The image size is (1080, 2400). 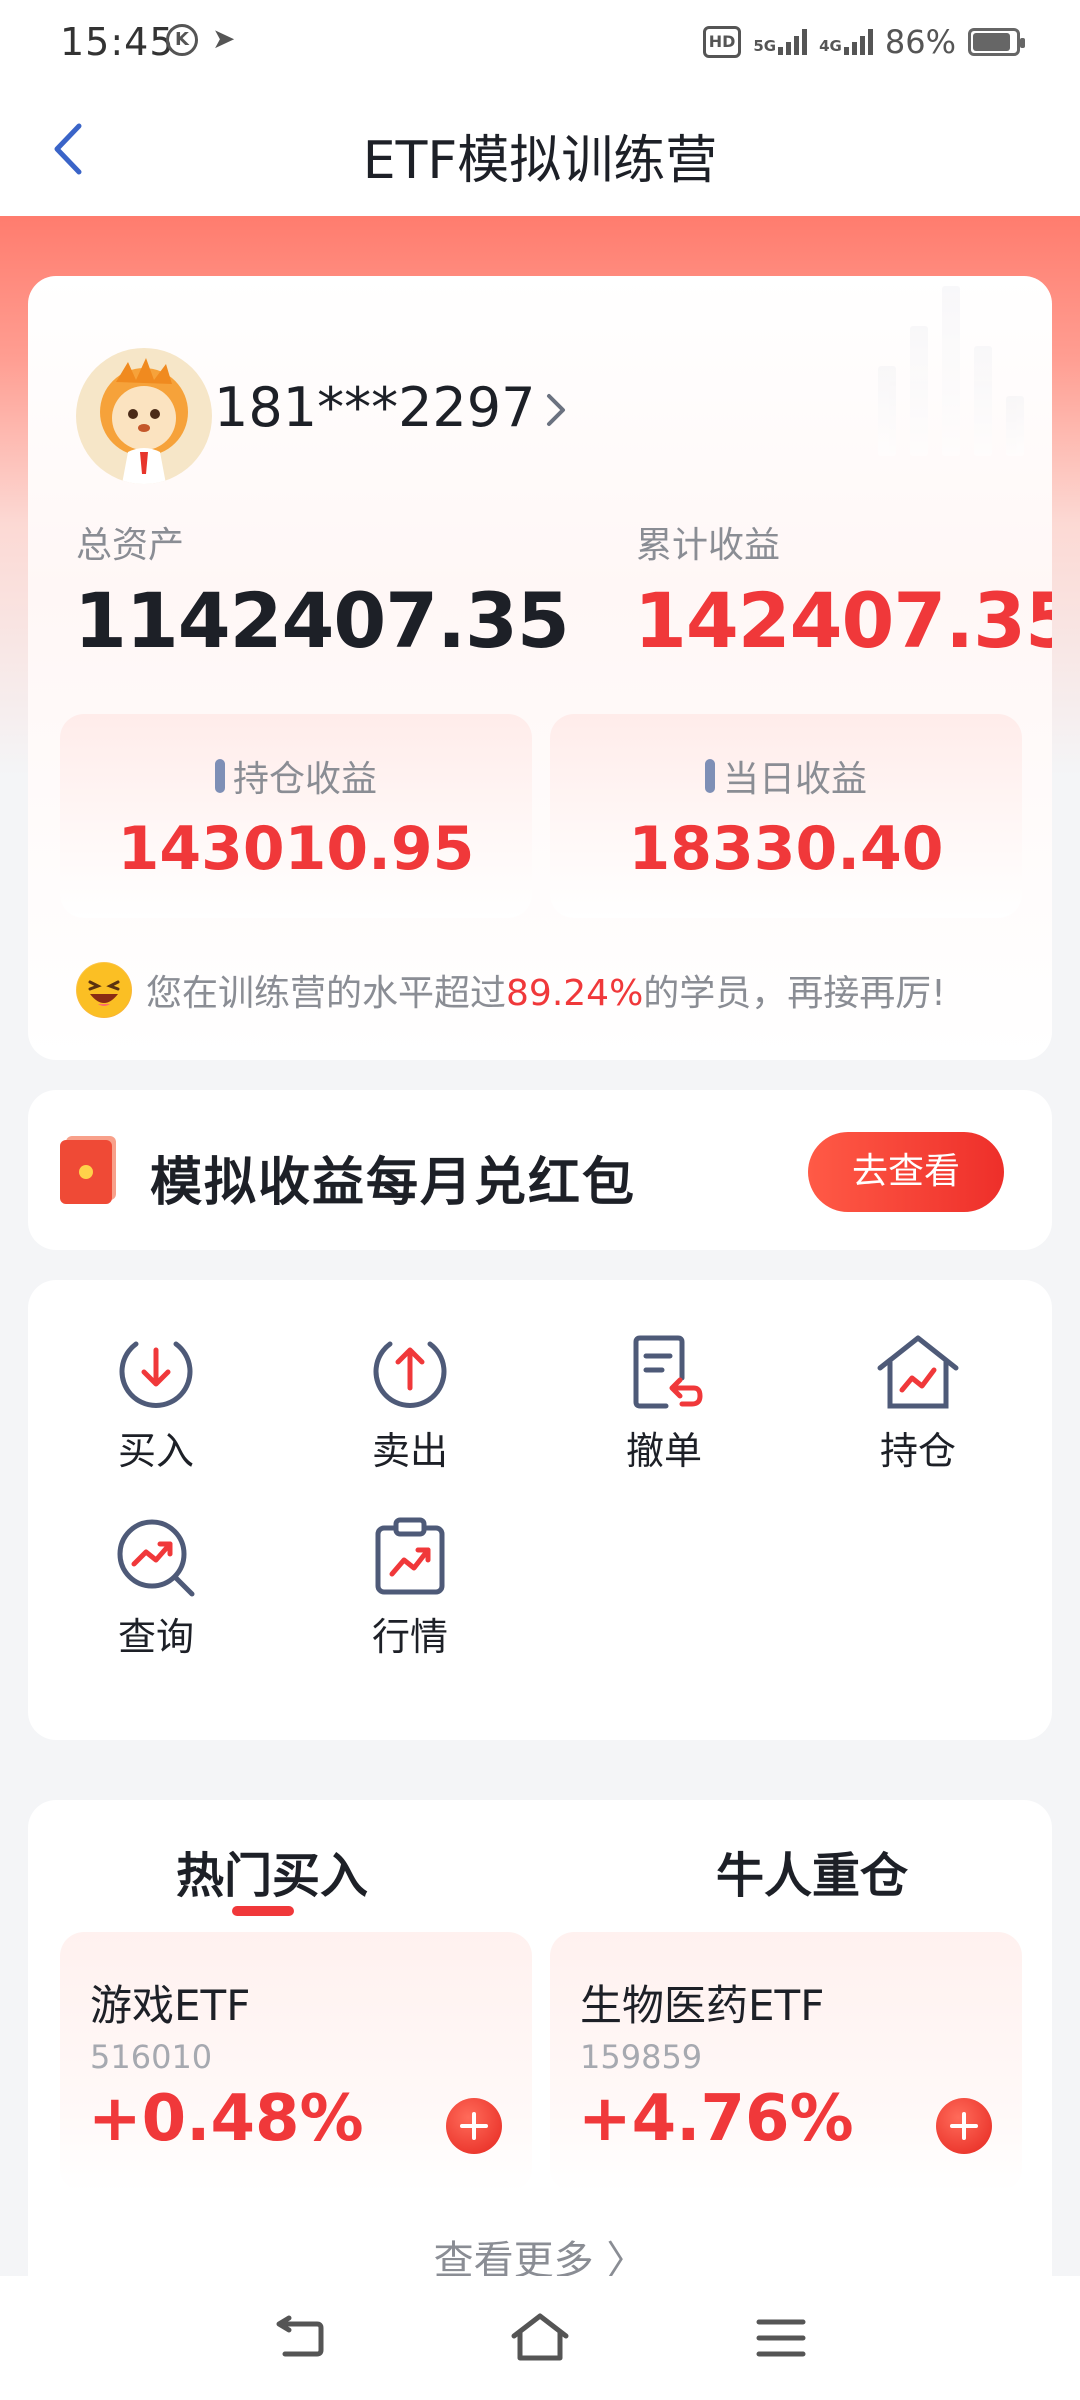 I want to click on chevron-right-icon, so click(x=556, y=410).